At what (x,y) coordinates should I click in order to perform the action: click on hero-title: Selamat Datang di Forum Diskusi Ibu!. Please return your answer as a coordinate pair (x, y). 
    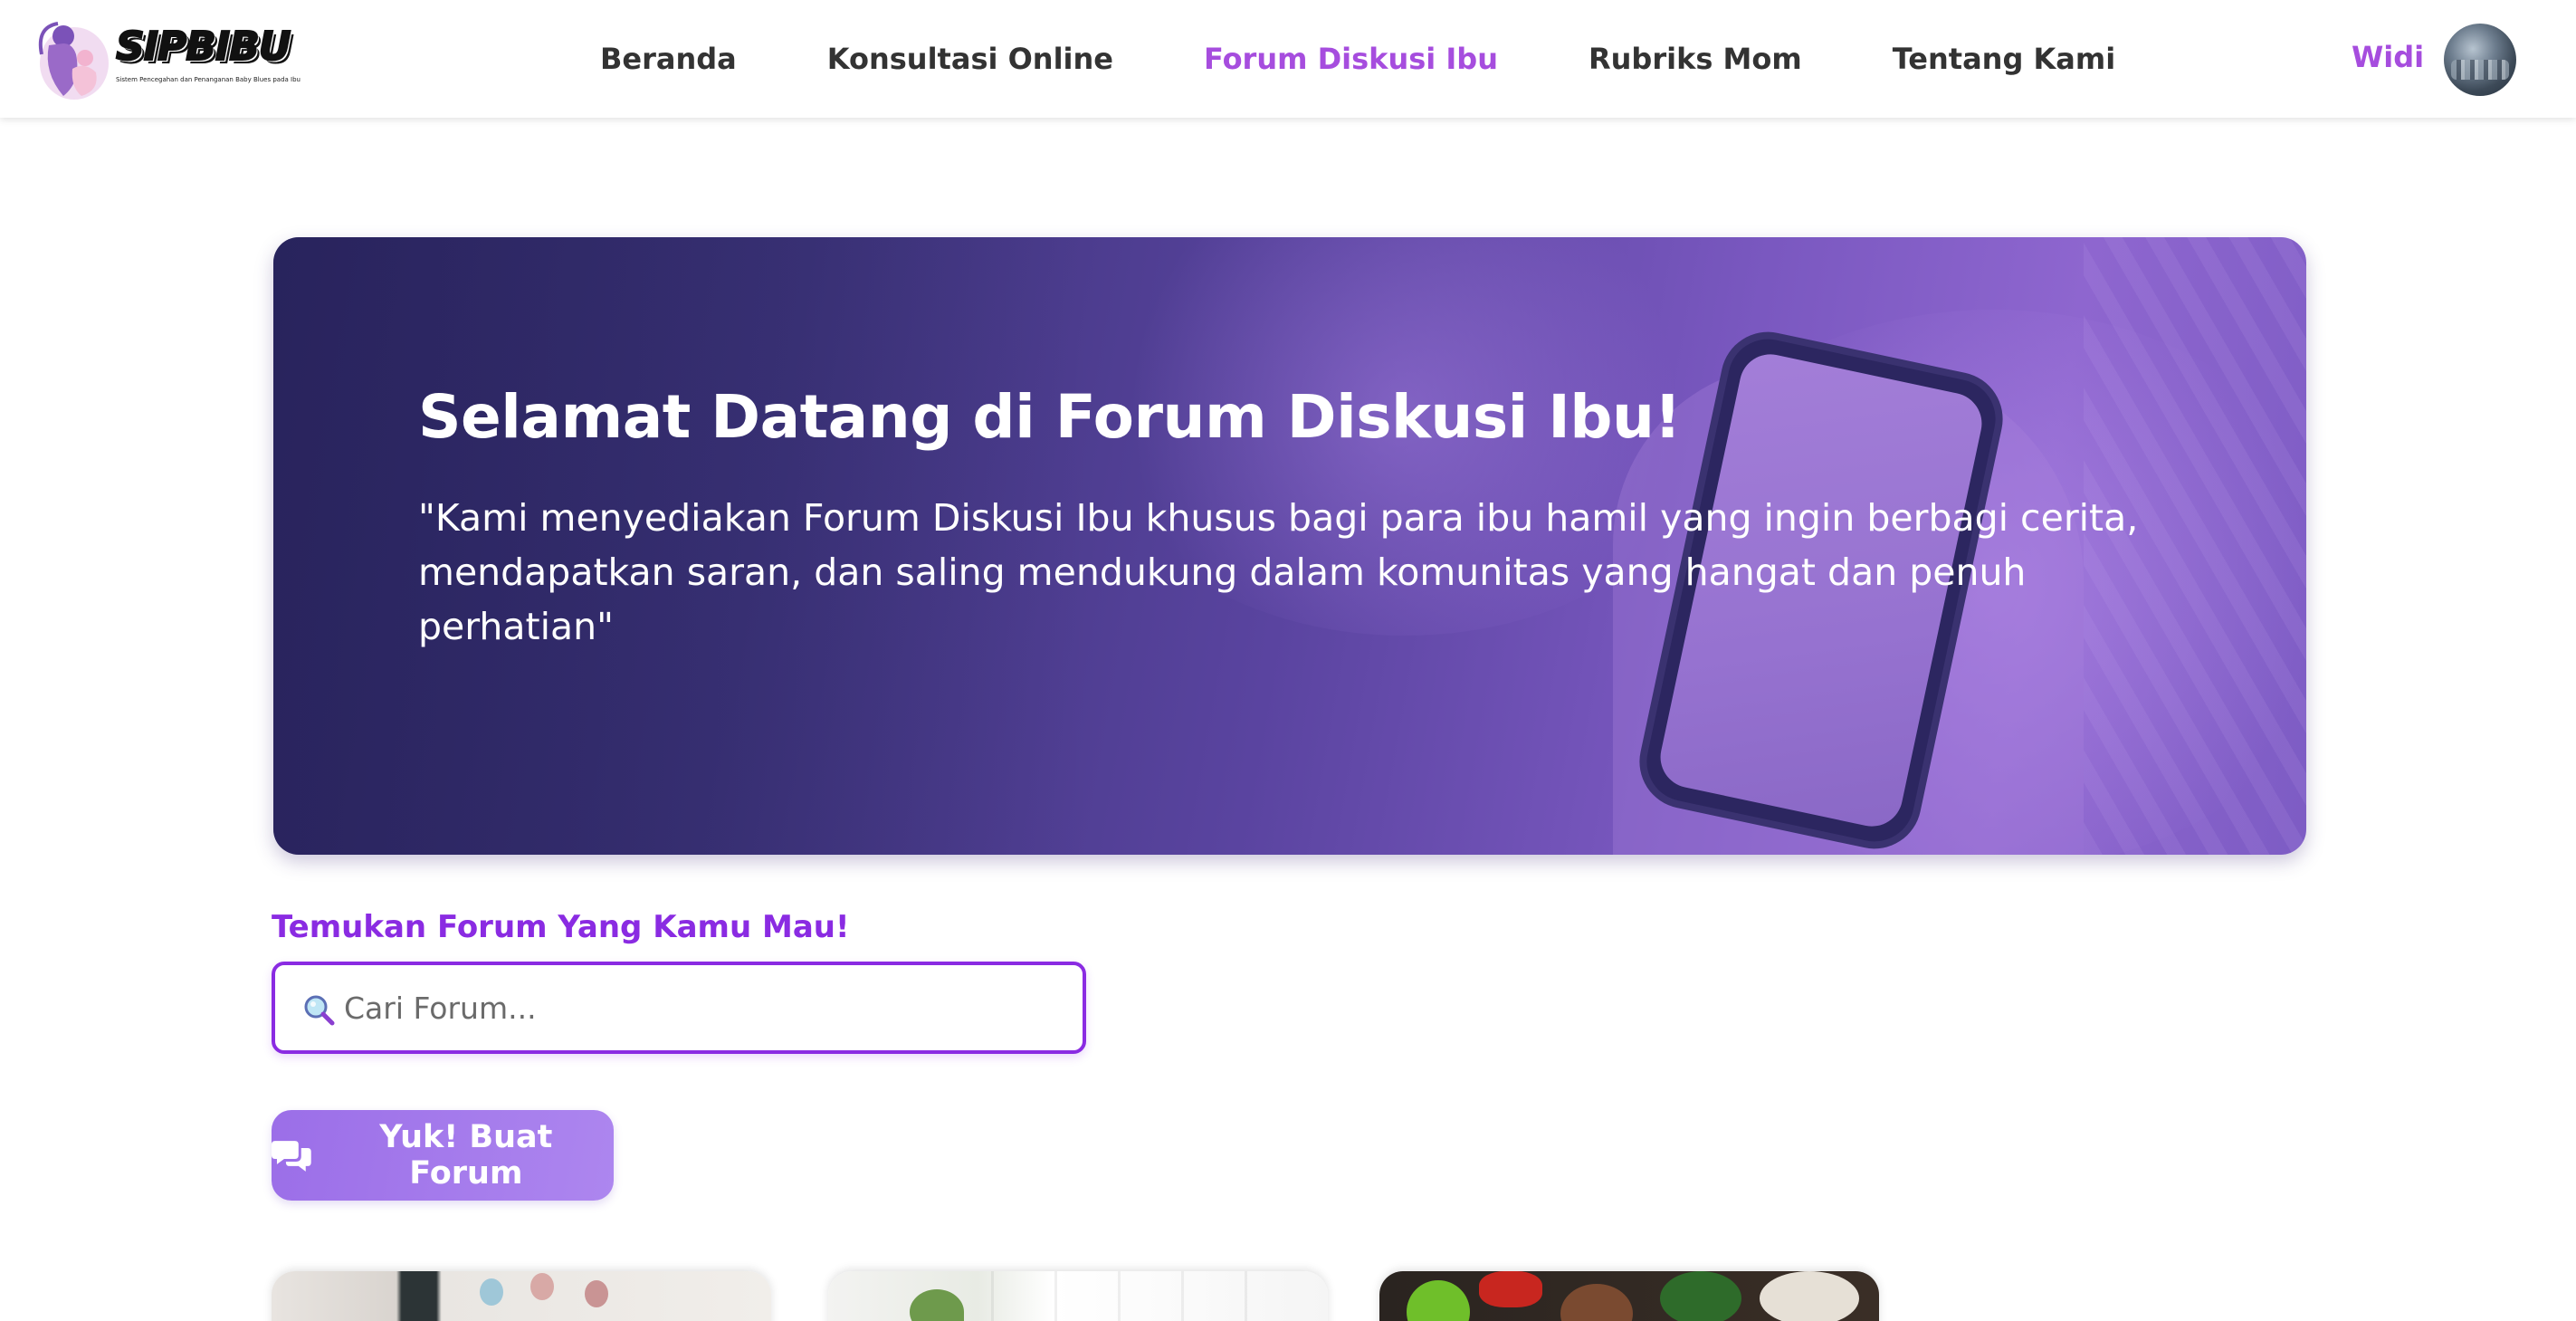
    Looking at the image, I should click on (1050, 417).